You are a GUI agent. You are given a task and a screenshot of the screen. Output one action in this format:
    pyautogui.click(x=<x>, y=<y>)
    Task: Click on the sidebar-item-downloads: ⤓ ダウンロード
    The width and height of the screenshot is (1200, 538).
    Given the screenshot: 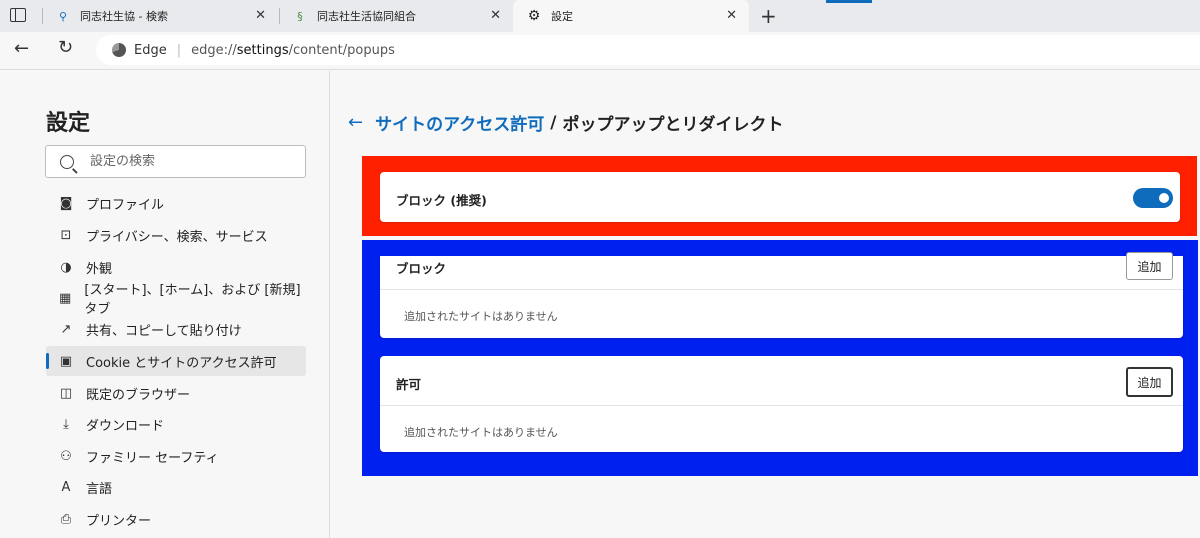 What is the action you would take?
    pyautogui.click(x=176, y=424)
    